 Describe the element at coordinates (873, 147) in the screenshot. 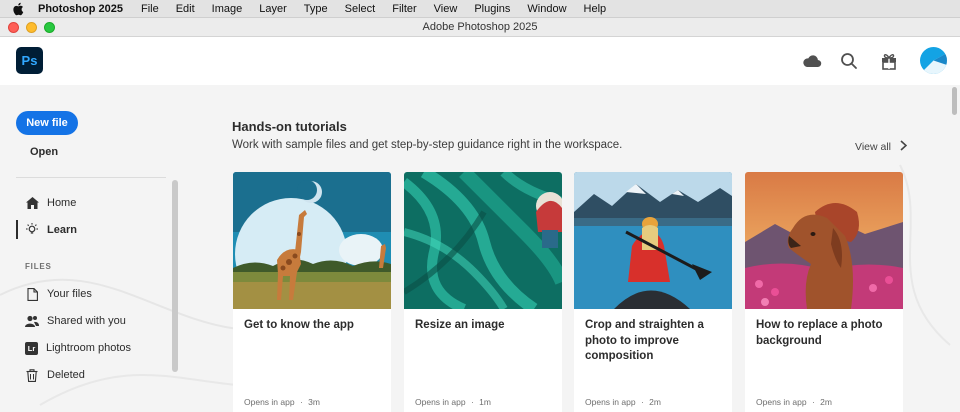

I see `view-all-label: View all` at that location.